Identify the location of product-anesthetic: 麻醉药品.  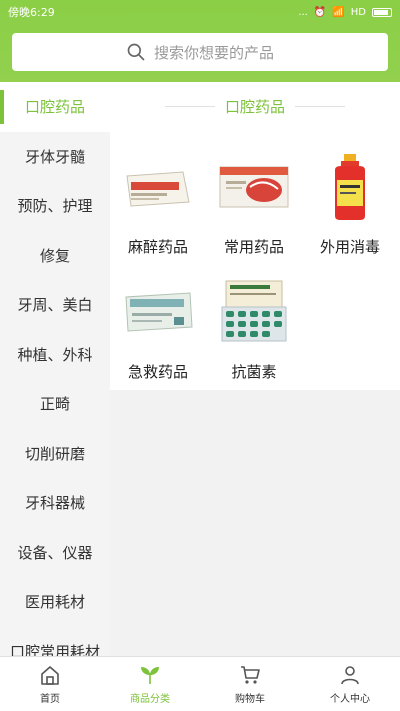
(158, 204).